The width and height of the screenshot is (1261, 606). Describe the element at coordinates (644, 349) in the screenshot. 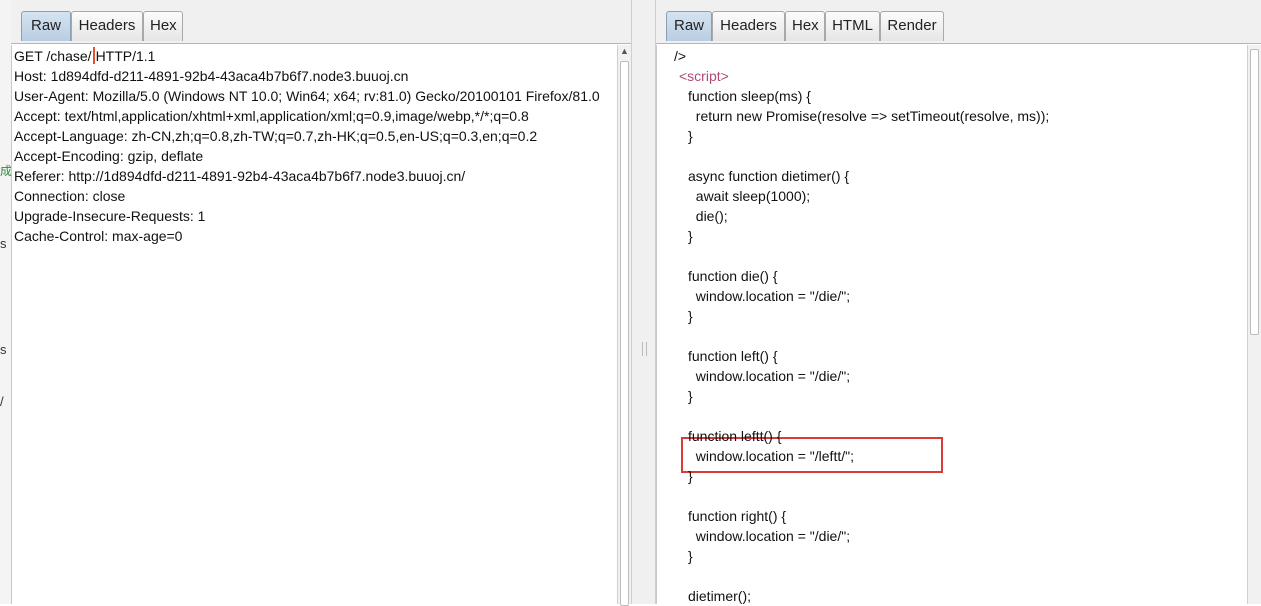

I see `divider-grip-icon` at that location.